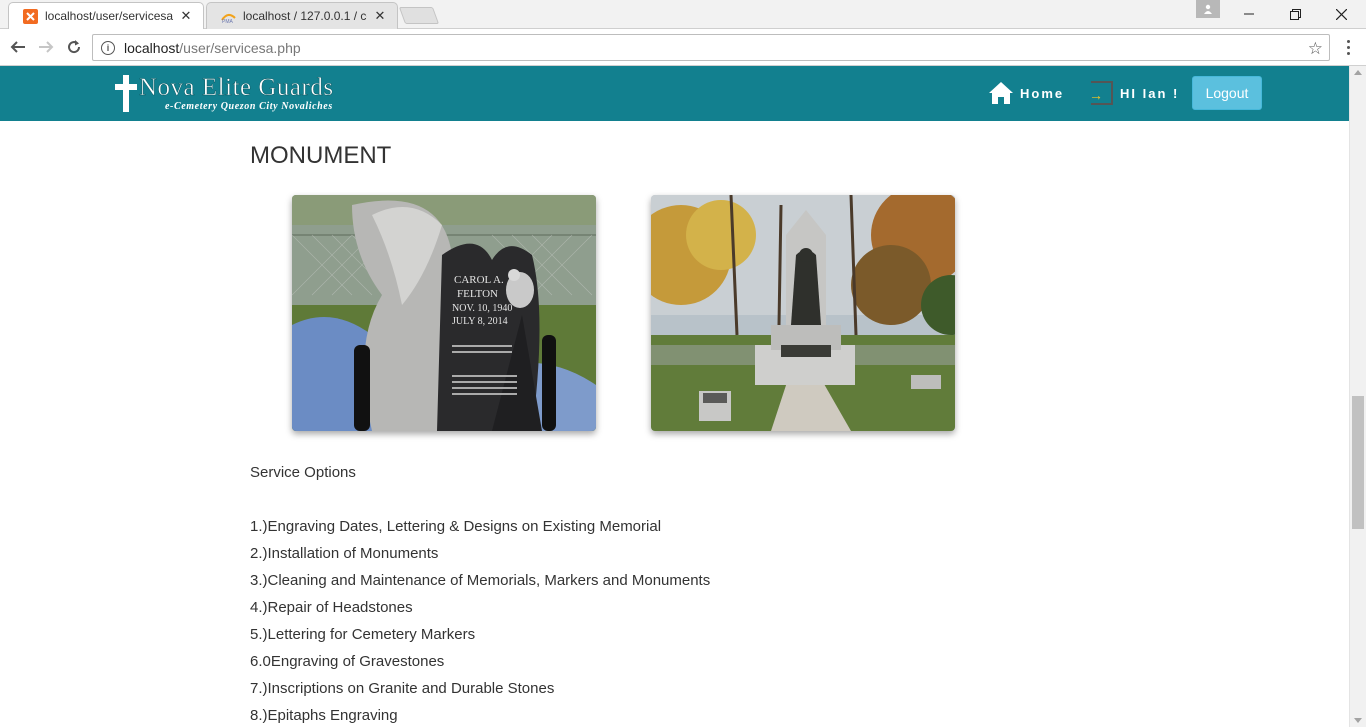 The image size is (1366, 727). Describe the element at coordinates (126, 93) in the screenshot. I see `cross-icon` at that location.